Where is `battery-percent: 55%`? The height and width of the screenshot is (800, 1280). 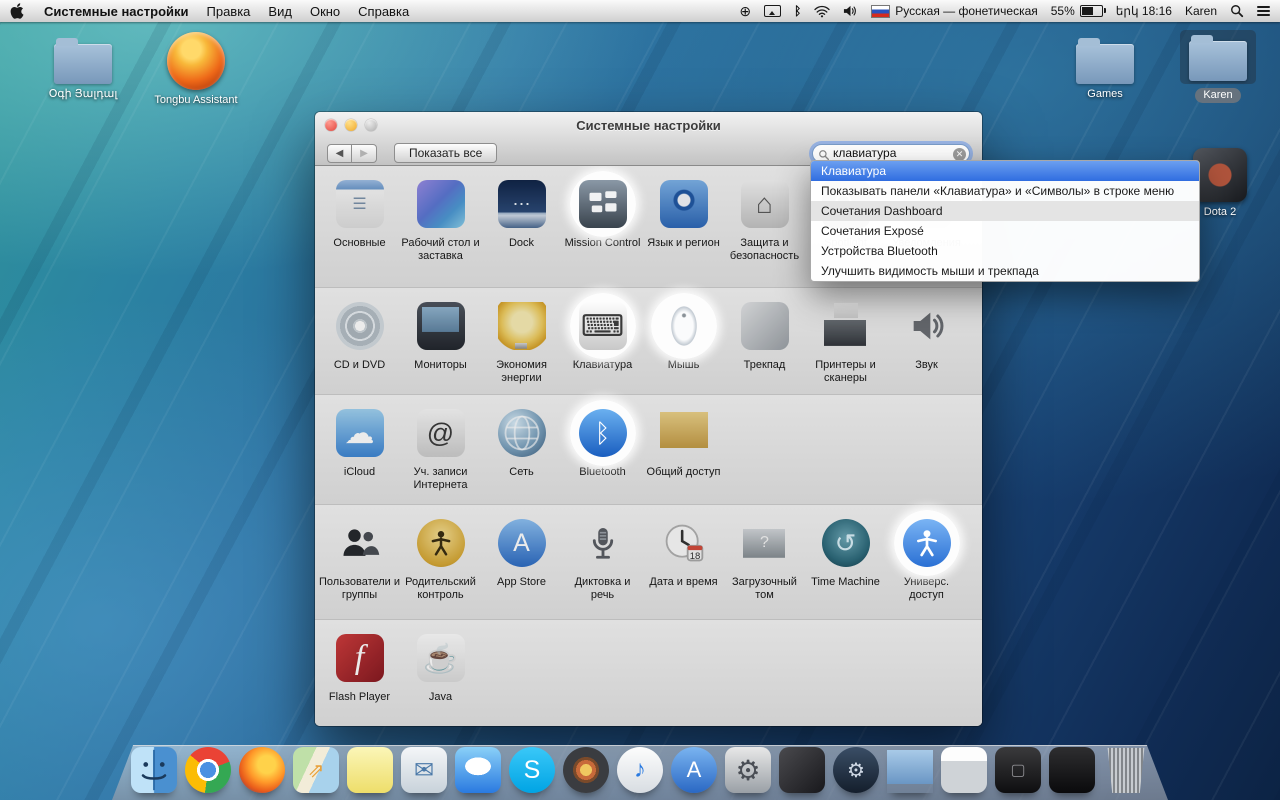 battery-percent: 55% is located at coordinates (1062, 11).